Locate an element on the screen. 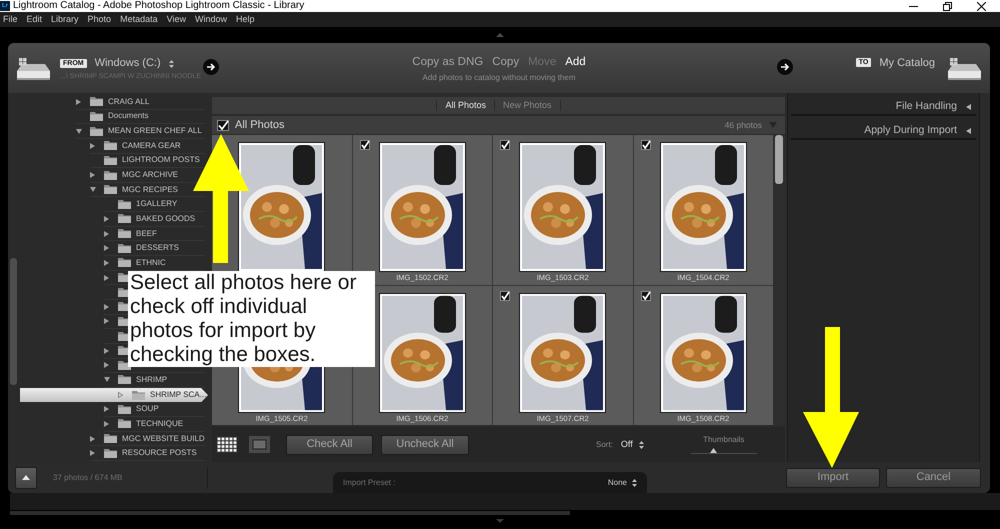 This screenshot has width=1000, height=529. toolbar-button: Uncheck All is located at coordinates (425, 444).